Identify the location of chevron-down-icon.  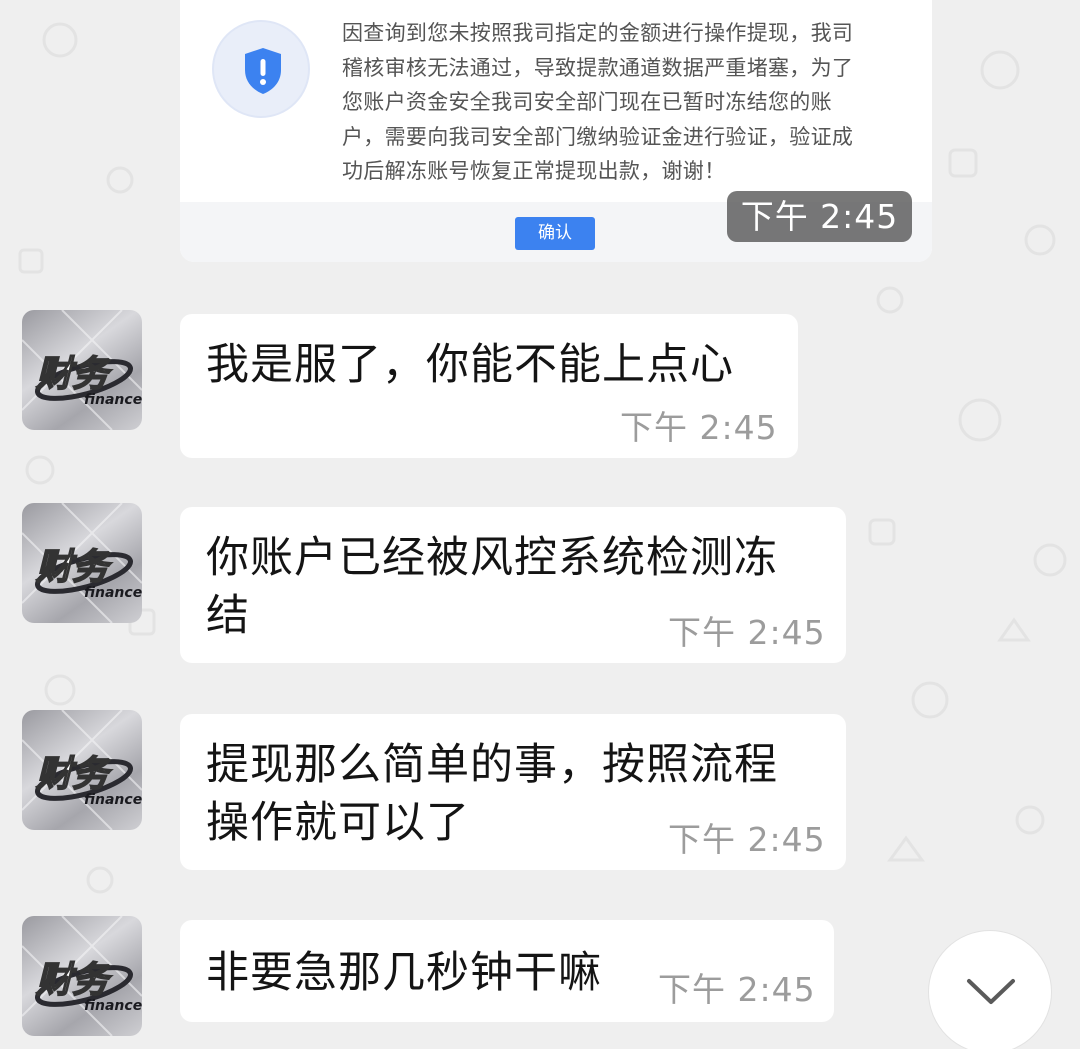
(991, 991).